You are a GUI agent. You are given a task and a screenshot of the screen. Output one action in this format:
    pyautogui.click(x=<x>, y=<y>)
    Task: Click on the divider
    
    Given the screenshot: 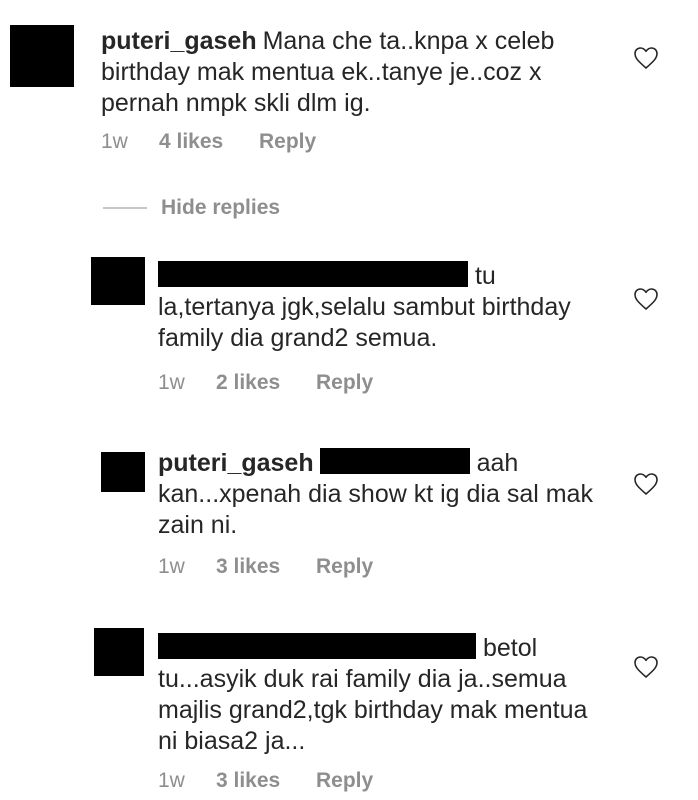 What is the action you would take?
    pyautogui.click(x=125, y=208)
    